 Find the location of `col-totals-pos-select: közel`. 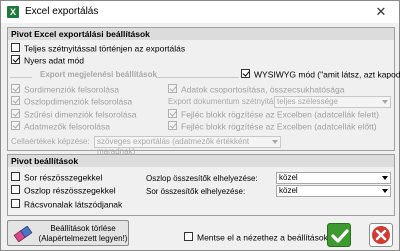

col-totals-pos-select: közel is located at coordinates (333, 178).